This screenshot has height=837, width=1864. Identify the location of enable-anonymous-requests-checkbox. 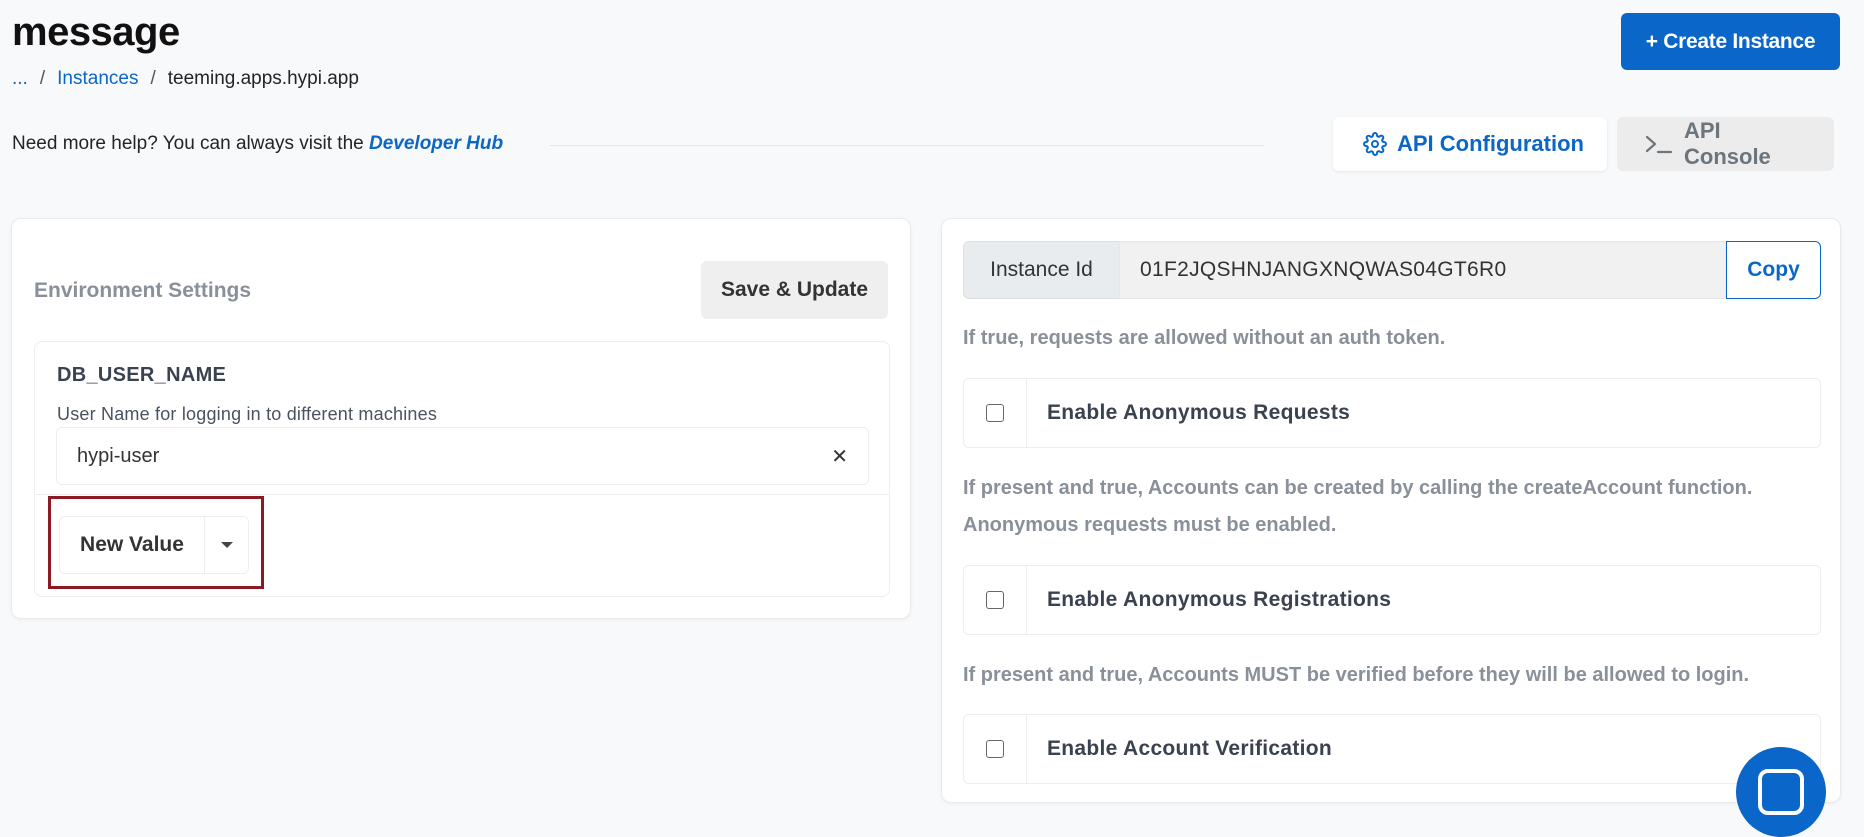
(995, 413).